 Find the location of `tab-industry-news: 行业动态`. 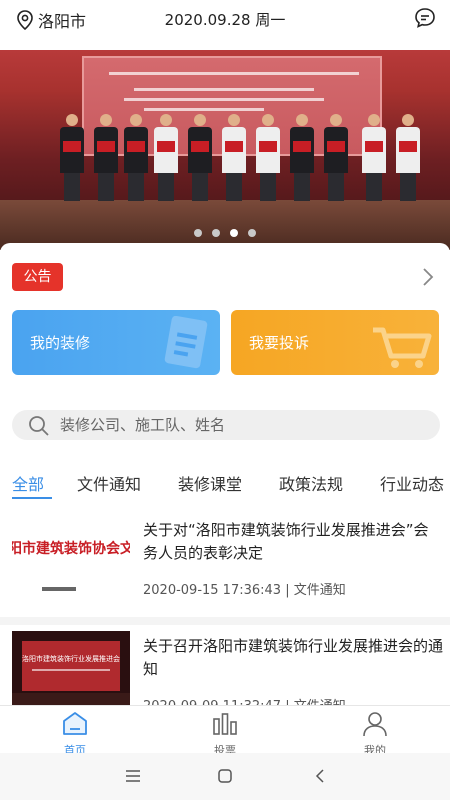

tab-industry-news: 行业动态 is located at coordinates (412, 483).